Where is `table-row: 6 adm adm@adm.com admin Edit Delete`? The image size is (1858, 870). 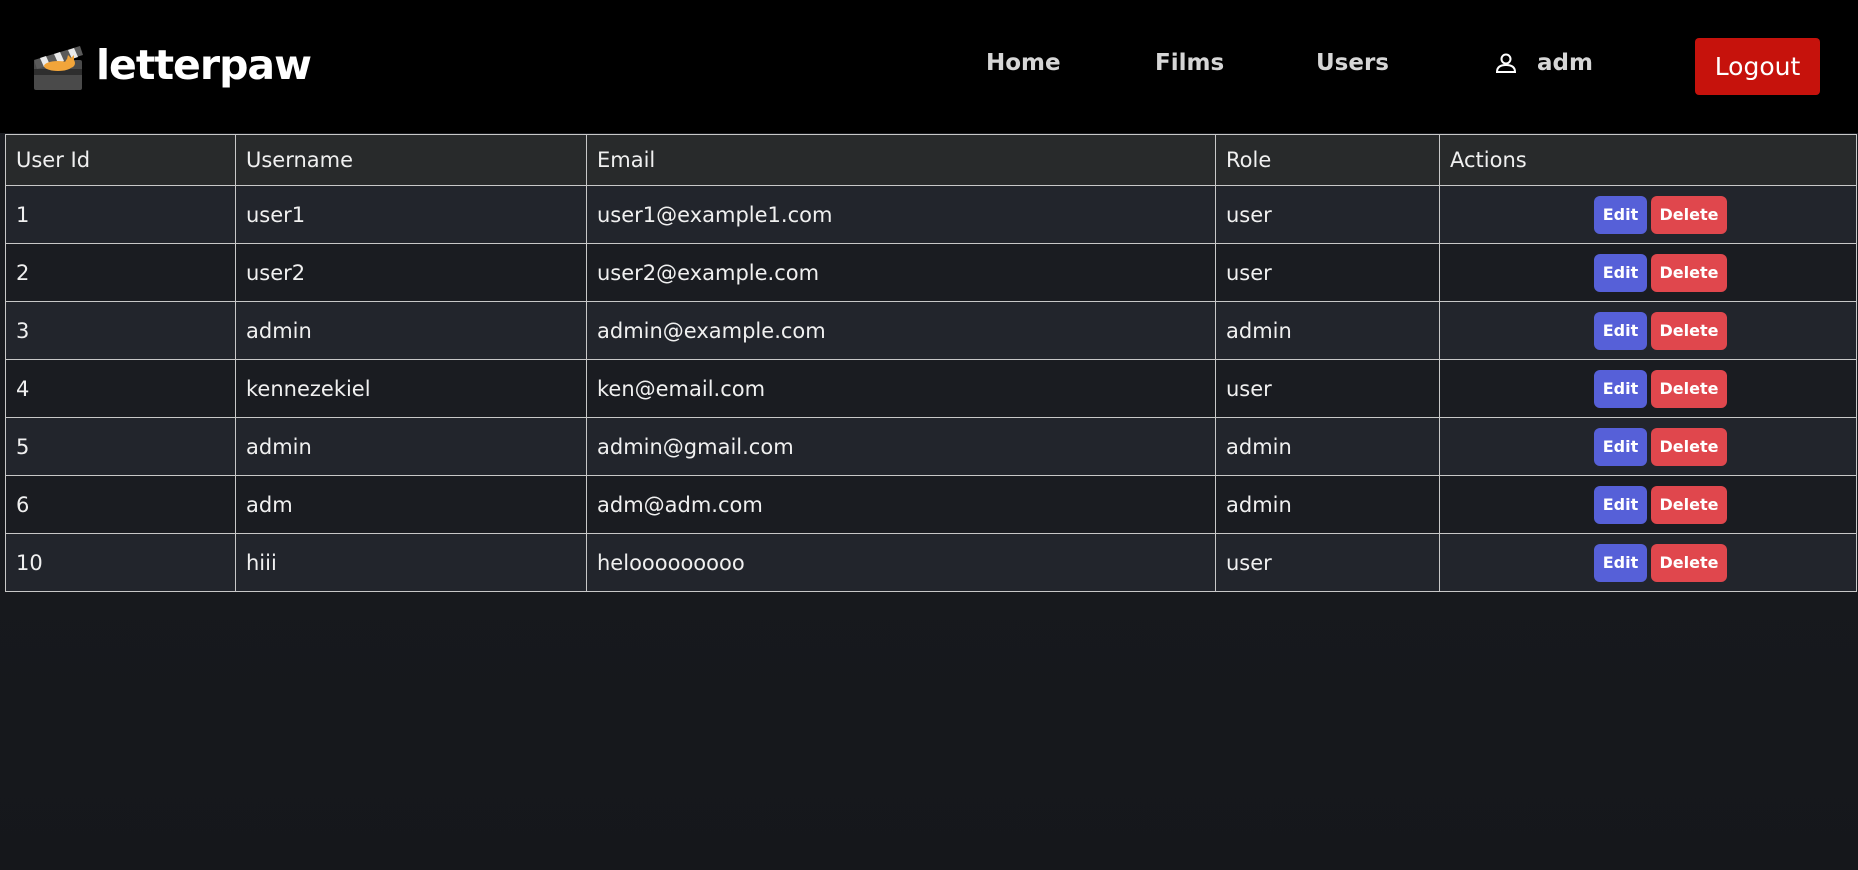
table-row: 6 adm adm@adm.com admin Edit Delete is located at coordinates (931, 504).